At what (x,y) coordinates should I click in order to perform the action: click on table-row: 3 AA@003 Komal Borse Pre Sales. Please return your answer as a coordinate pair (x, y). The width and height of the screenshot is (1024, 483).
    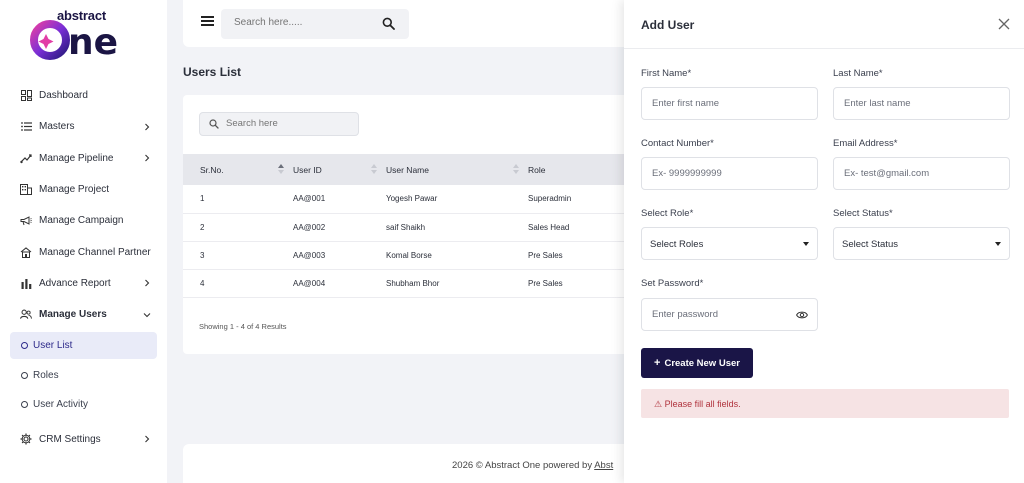
    Looking at the image, I should click on (413, 255).